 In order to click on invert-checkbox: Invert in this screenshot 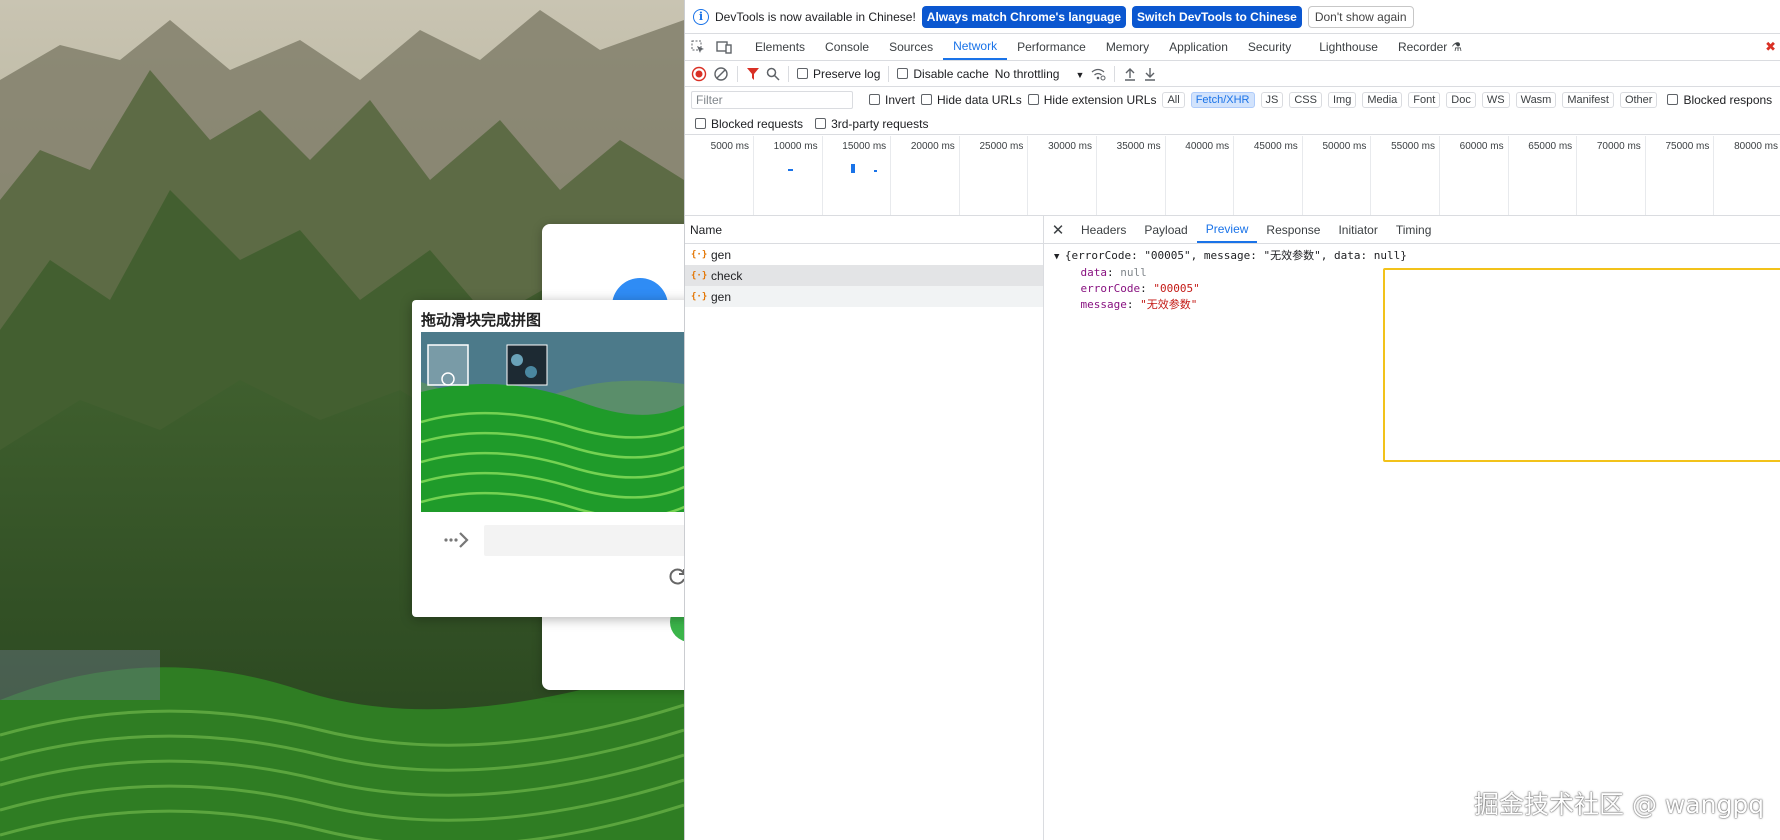, I will do `click(892, 100)`.